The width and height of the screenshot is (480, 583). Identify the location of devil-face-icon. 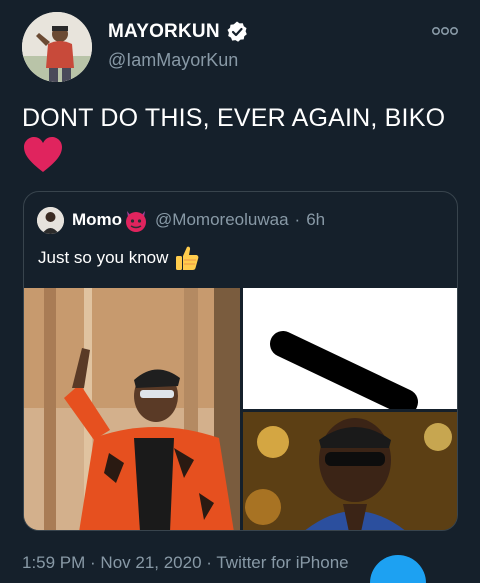
(136, 221).